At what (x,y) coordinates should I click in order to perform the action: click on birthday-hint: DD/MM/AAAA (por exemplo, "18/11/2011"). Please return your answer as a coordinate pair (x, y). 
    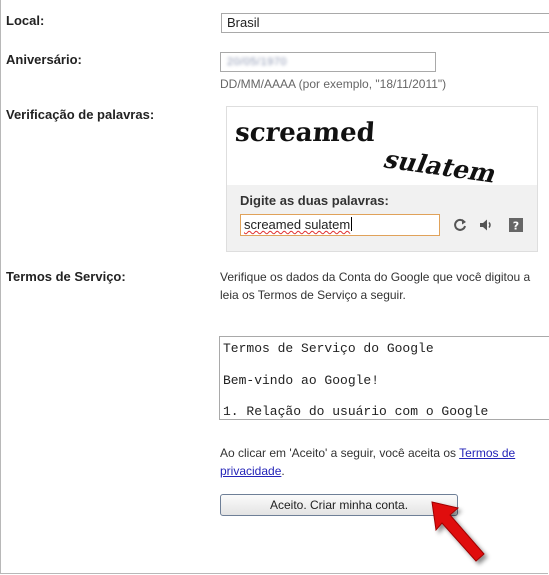
    Looking at the image, I should click on (333, 84).